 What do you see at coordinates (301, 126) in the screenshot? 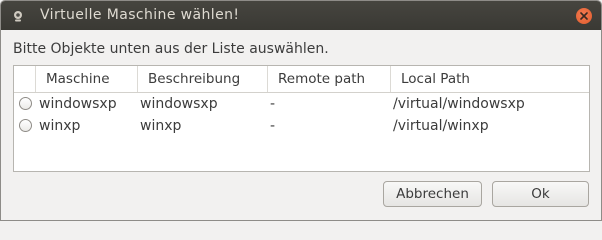
I see `table-row: winxp winxp - /virtual/winxp` at bounding box center [301, 126].